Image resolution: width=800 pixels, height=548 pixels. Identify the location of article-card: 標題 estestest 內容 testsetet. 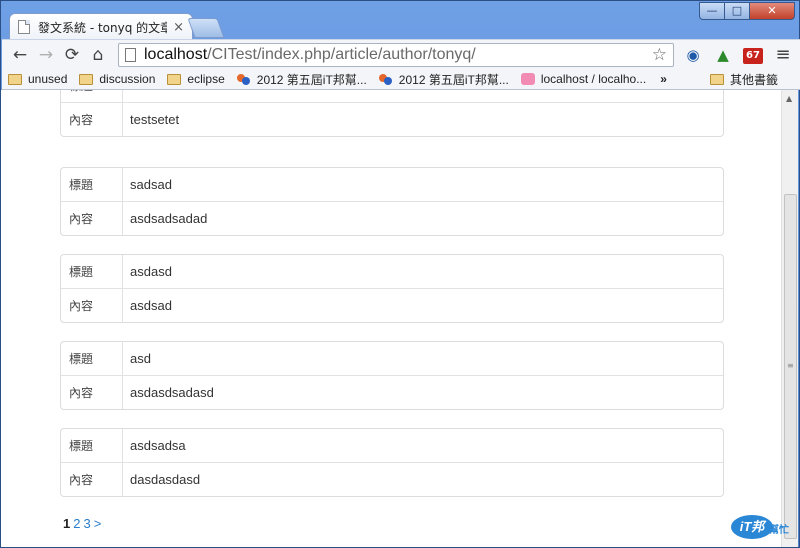
(392, 113).